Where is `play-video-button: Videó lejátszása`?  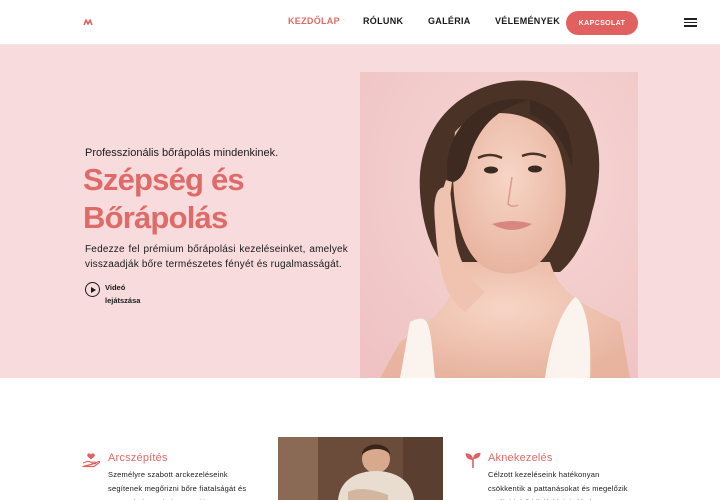 play-video-button: Videó lejátszása is located at coordinates (115, 294).